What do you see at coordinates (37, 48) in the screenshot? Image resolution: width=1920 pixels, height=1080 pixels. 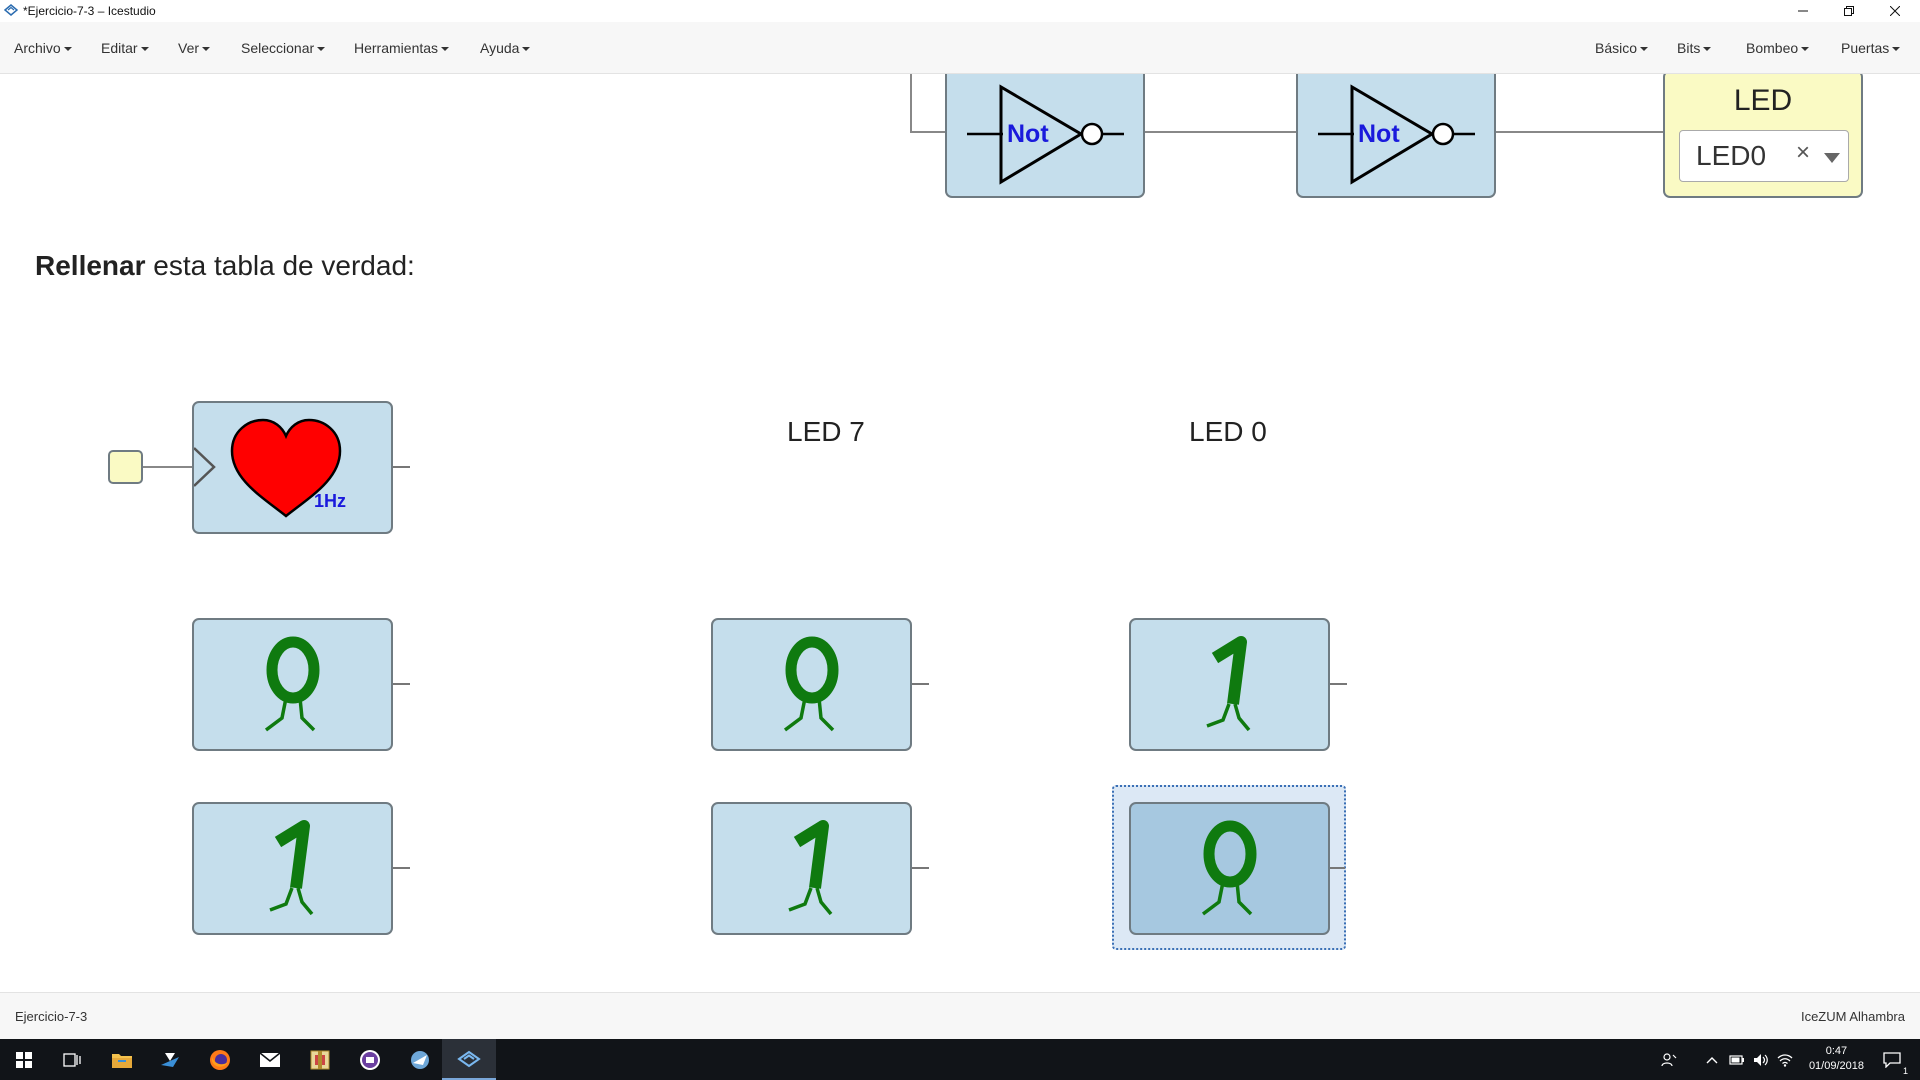 I see `menu-archivo-label: Archivo` at bounding box center [37, 48].